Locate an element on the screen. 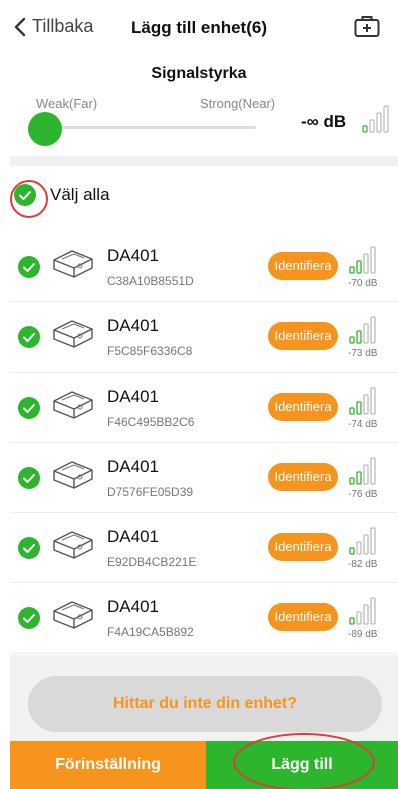 This screenshot has height=789, width=398. device-mac: D7576FE05D39 is located at coordinates (150, 491).